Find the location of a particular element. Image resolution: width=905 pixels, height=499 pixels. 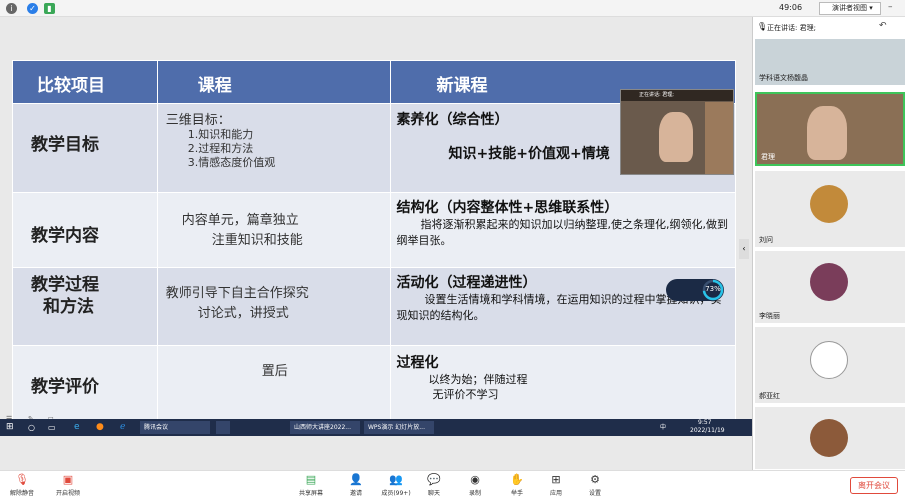

participant-name: 李晓丽 is located at coordinates (769, 316).